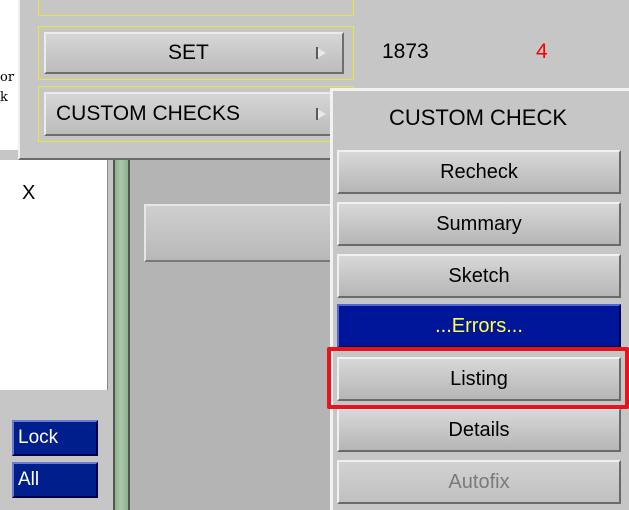  What do you see at coordinates (479, 276) in the screenshot?
I see `sketch-button: Sketch` at bounding box center [479, 276].